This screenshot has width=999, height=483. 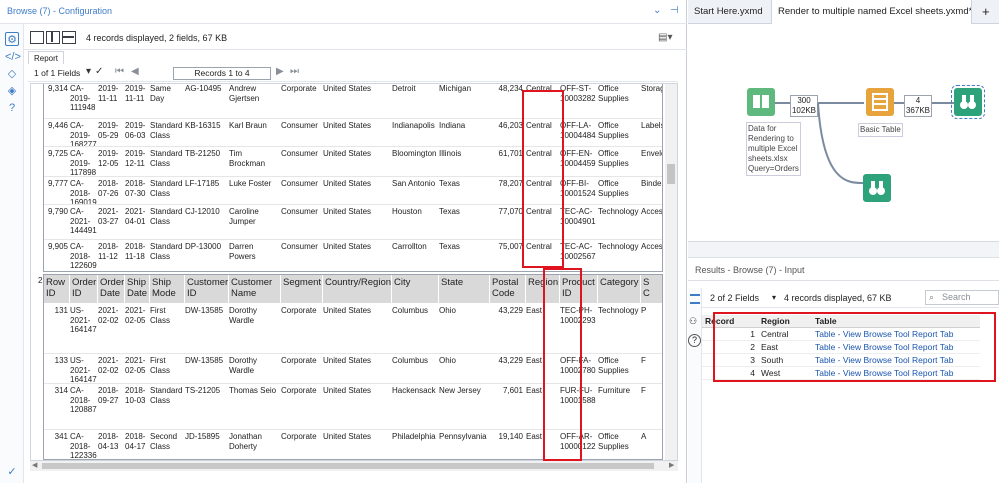 I want to click on search-input: Search, so click(x=962, y=297).